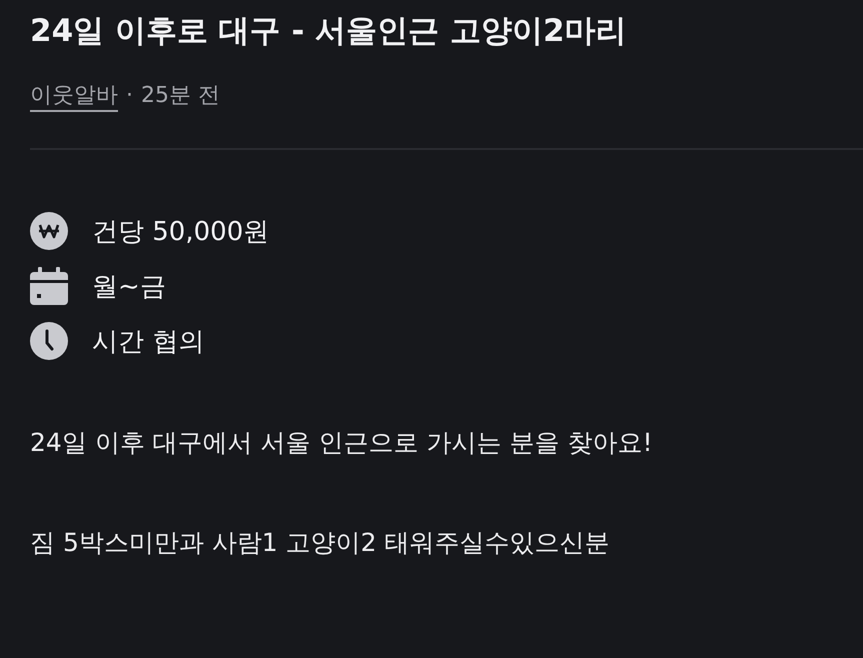 Image resolution: width=863 pixels, height=658 pixels. I want to click on post-time: 25분 전, so click(180, 96).